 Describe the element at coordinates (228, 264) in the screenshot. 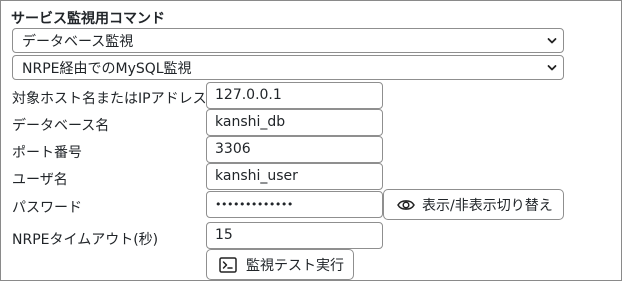

I see `terminal-icon` at that location.